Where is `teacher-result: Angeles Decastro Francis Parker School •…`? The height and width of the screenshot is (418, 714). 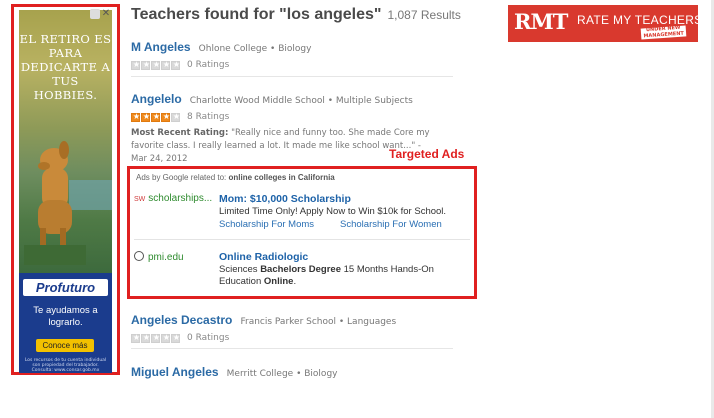 teacher-result: Angeles Decastro Francis Parker School •… is located at coordinates (292, 326).